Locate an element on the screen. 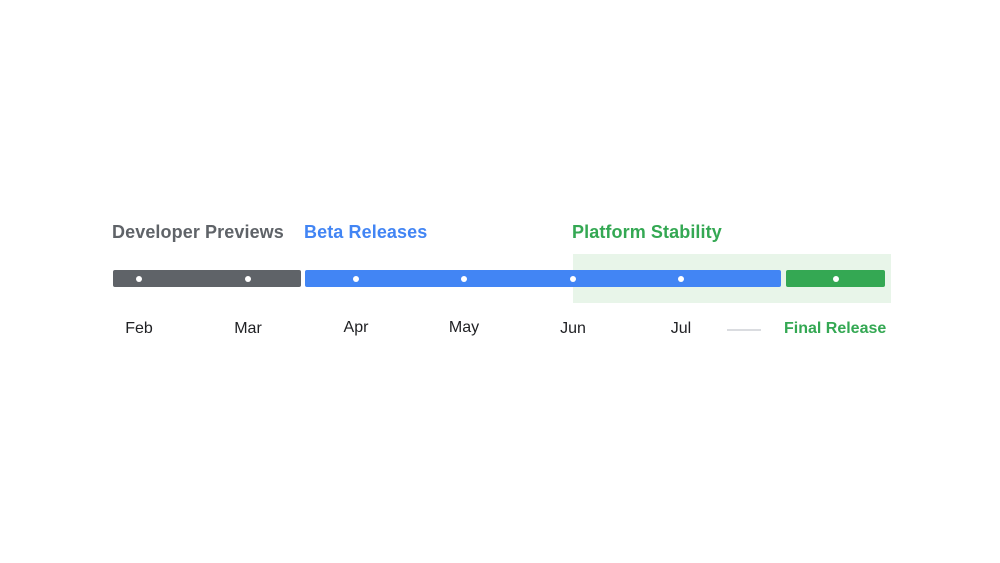 Image resolution: width=1000 pixels, height=563 pixels. phase-label-developer-previews: Developer Previews is located at coordinates (198, 232).